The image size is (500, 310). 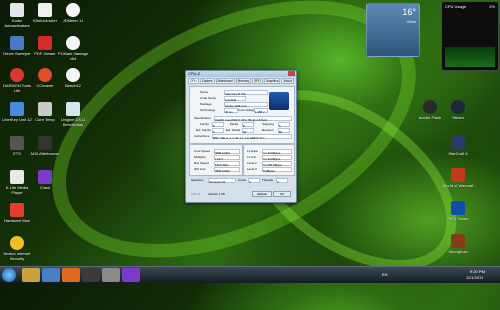 What do you see at coordinates (458, 117) in the screenshot?
I see `icon-label: Steam` at bounding box center [458, 117].